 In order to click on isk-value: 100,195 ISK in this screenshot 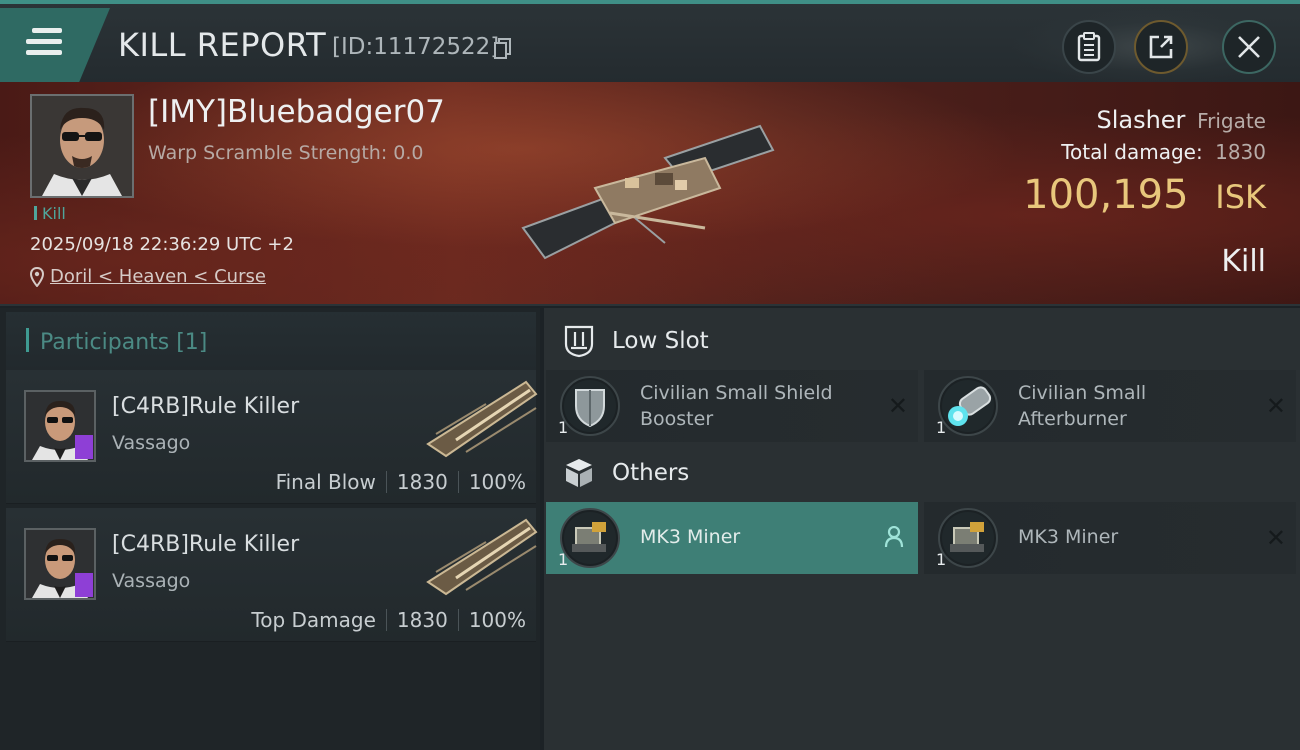, I will do `click(1144, 195)`.